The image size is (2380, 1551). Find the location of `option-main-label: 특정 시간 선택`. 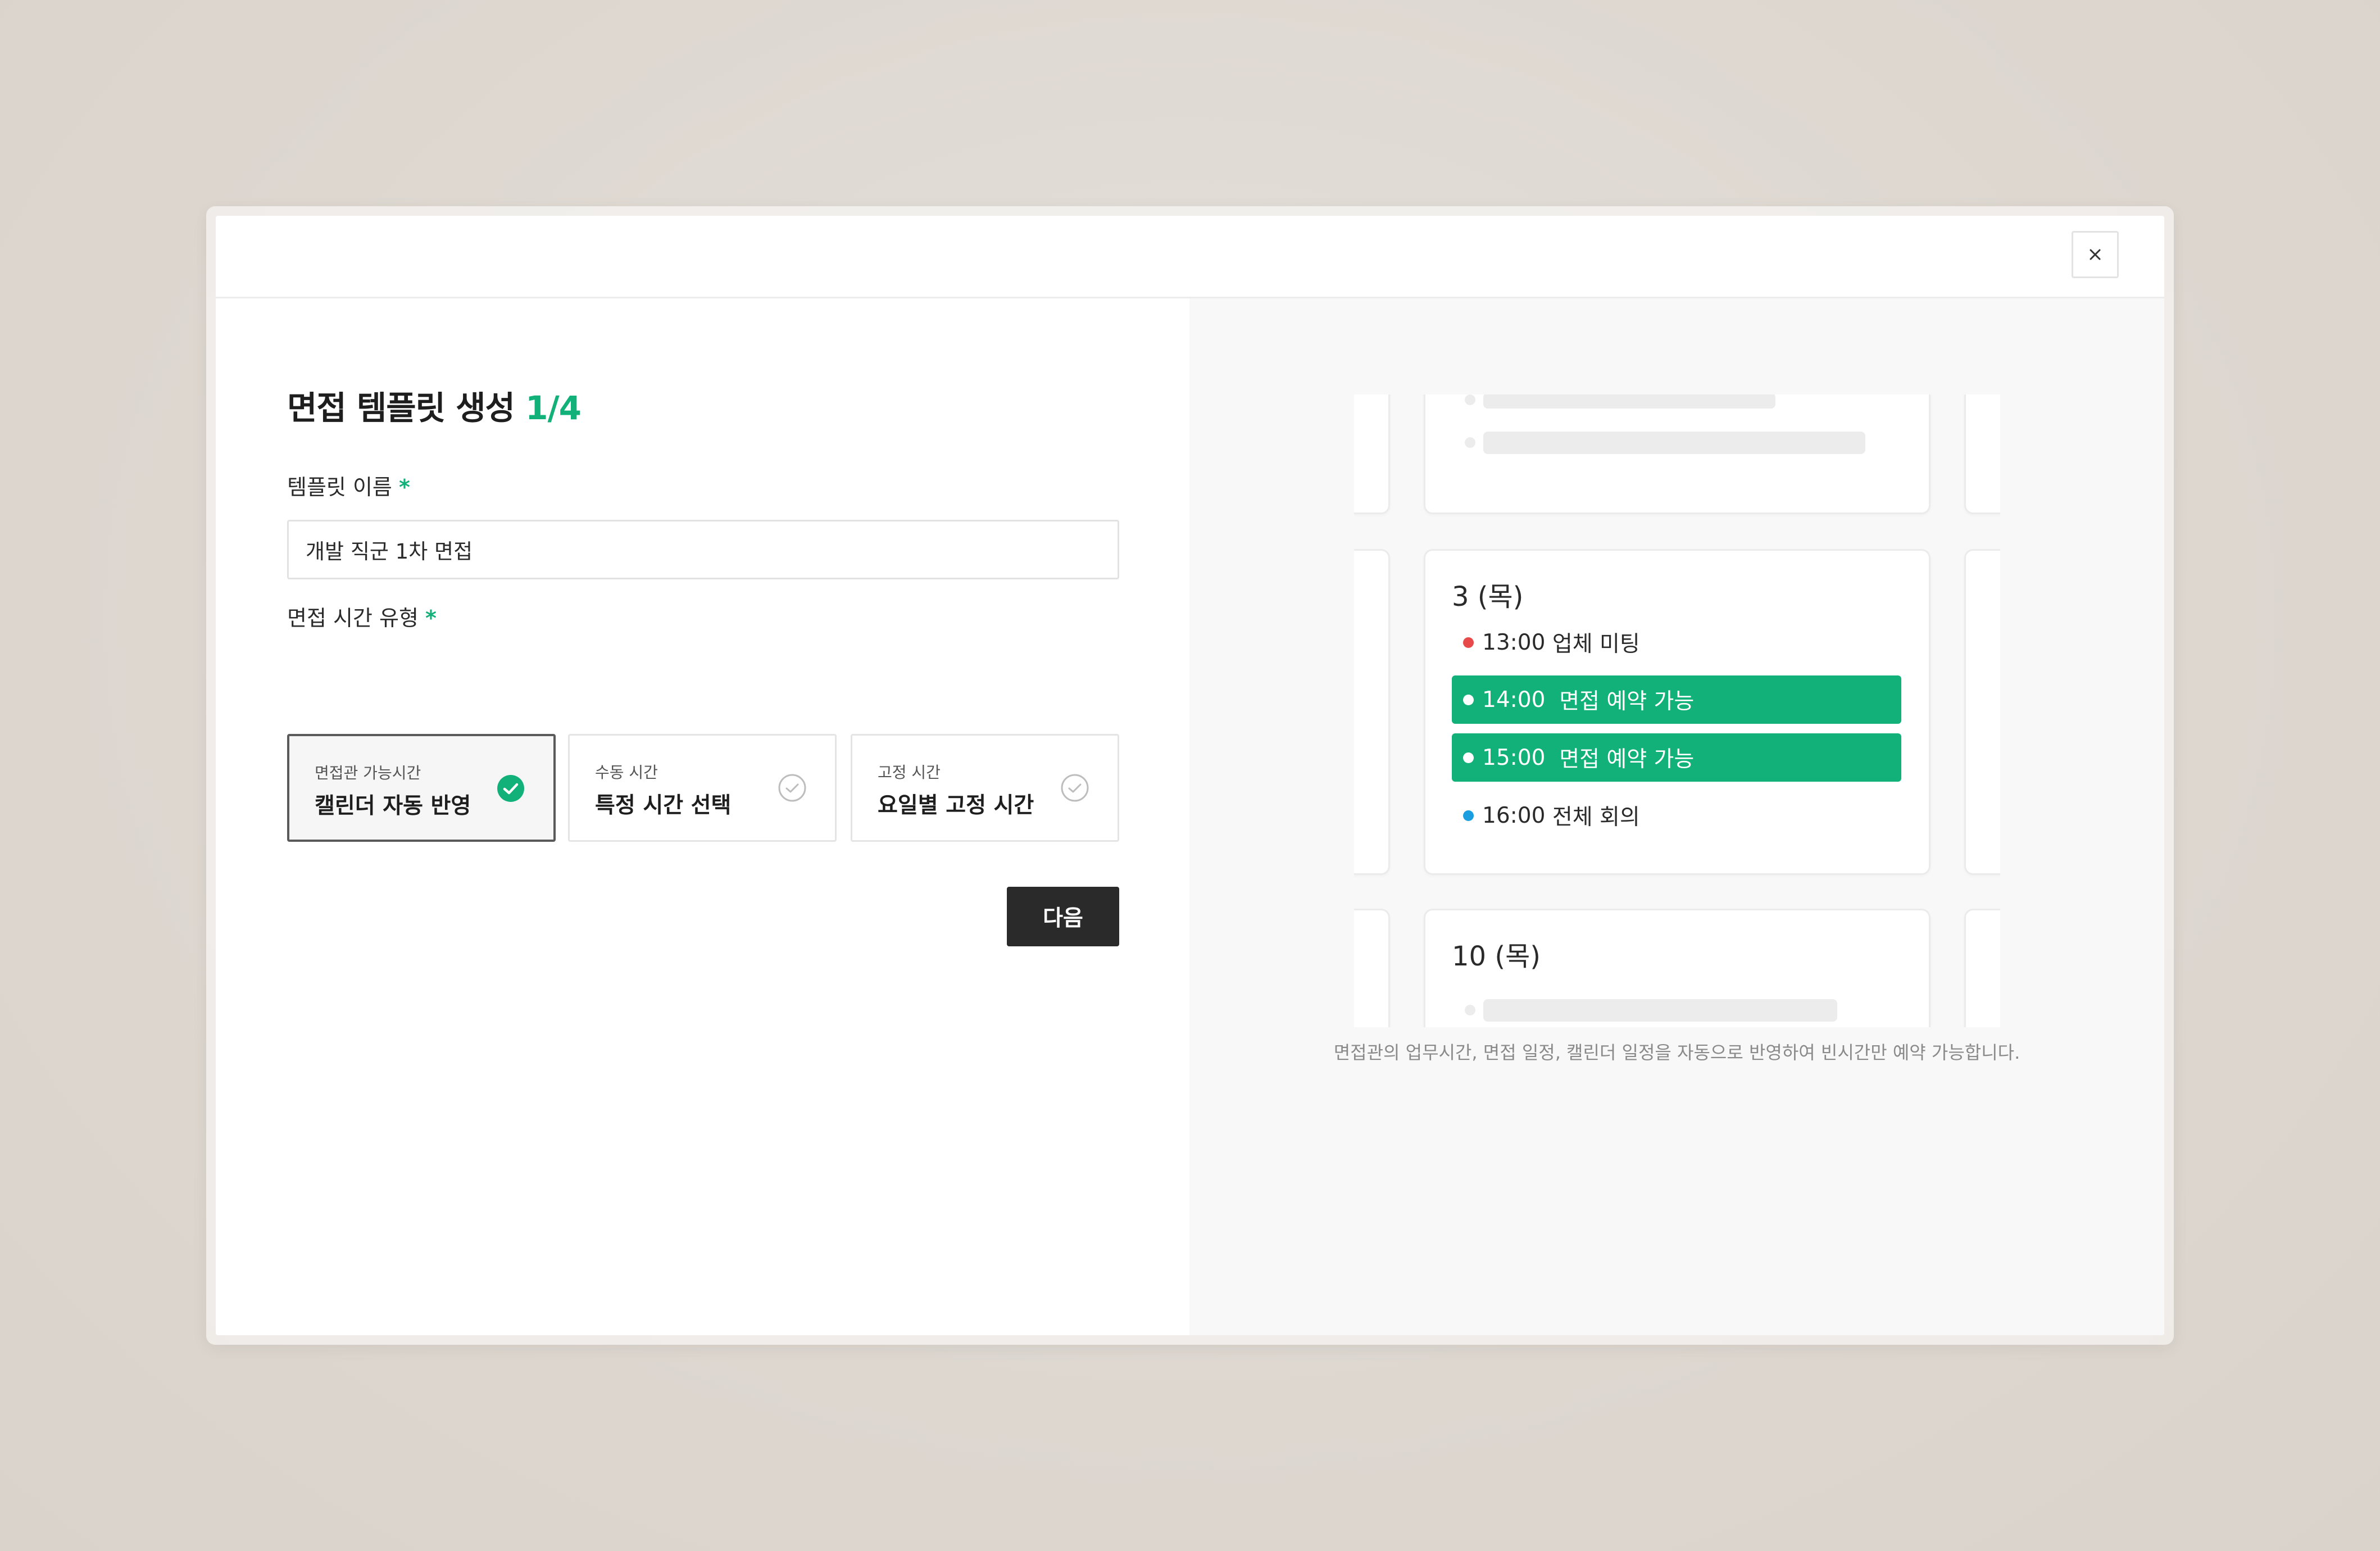

option-main-label: 특정 시간 선택 is located at coordinates (663, 805).